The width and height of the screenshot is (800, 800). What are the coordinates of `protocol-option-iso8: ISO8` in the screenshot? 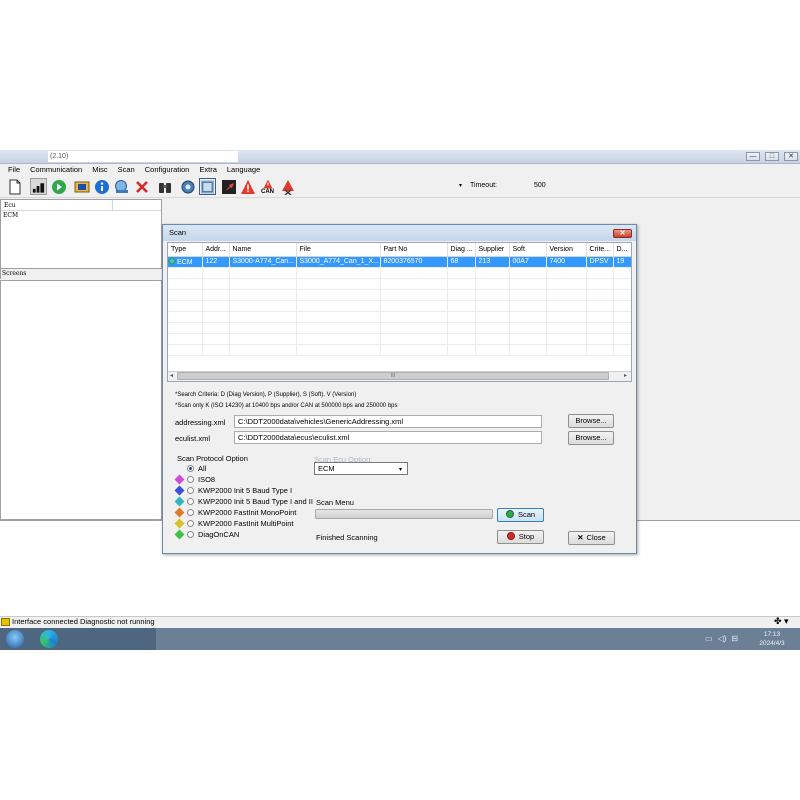 It's located at (245, 479).